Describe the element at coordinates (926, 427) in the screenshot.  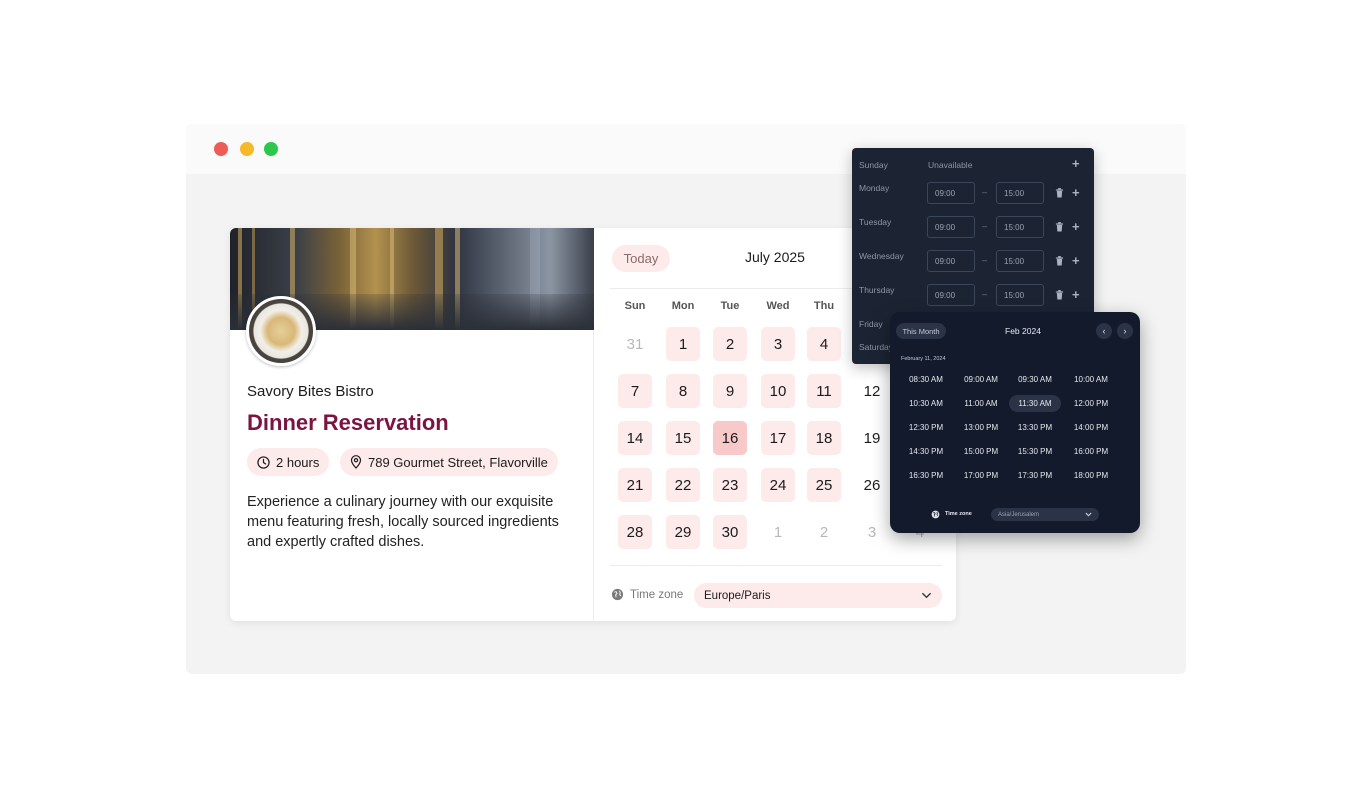
I see `time-slot: 12:30 PM` at that location.